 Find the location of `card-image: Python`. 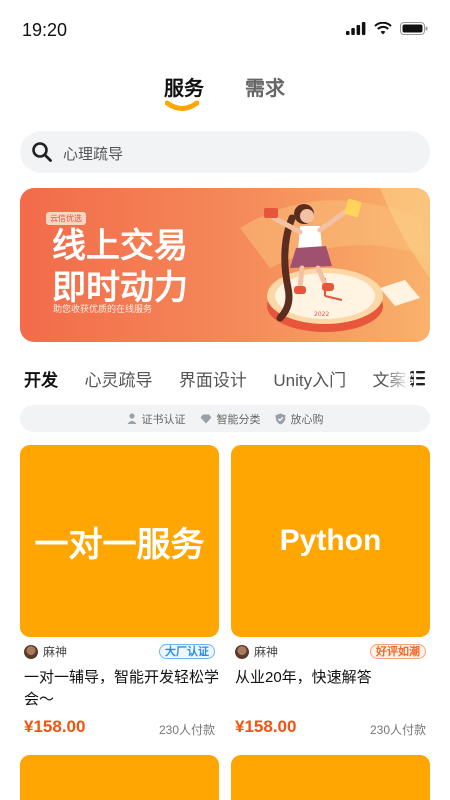

card-image: Python is located at coordinates (330, 541).